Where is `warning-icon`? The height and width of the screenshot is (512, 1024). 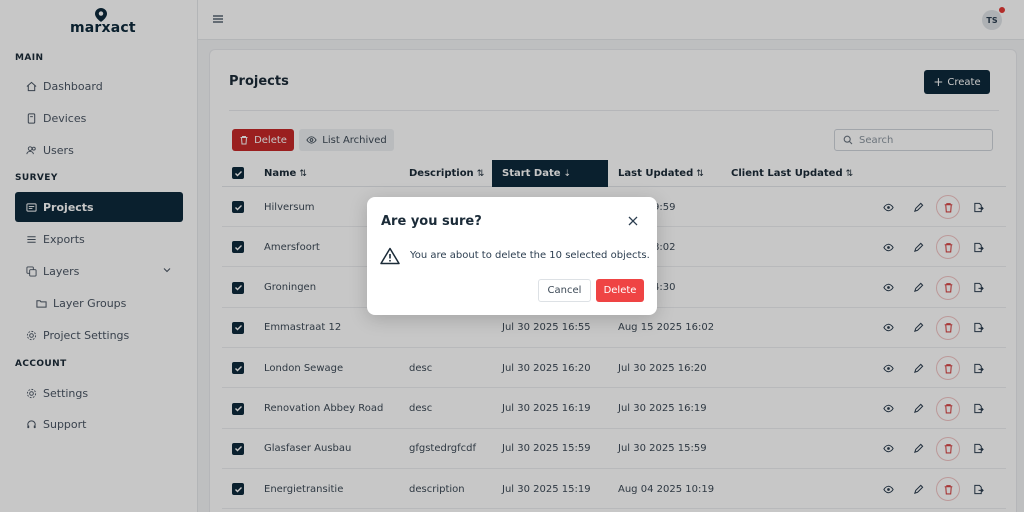
warning-icon is located at coordinates (390, 256).